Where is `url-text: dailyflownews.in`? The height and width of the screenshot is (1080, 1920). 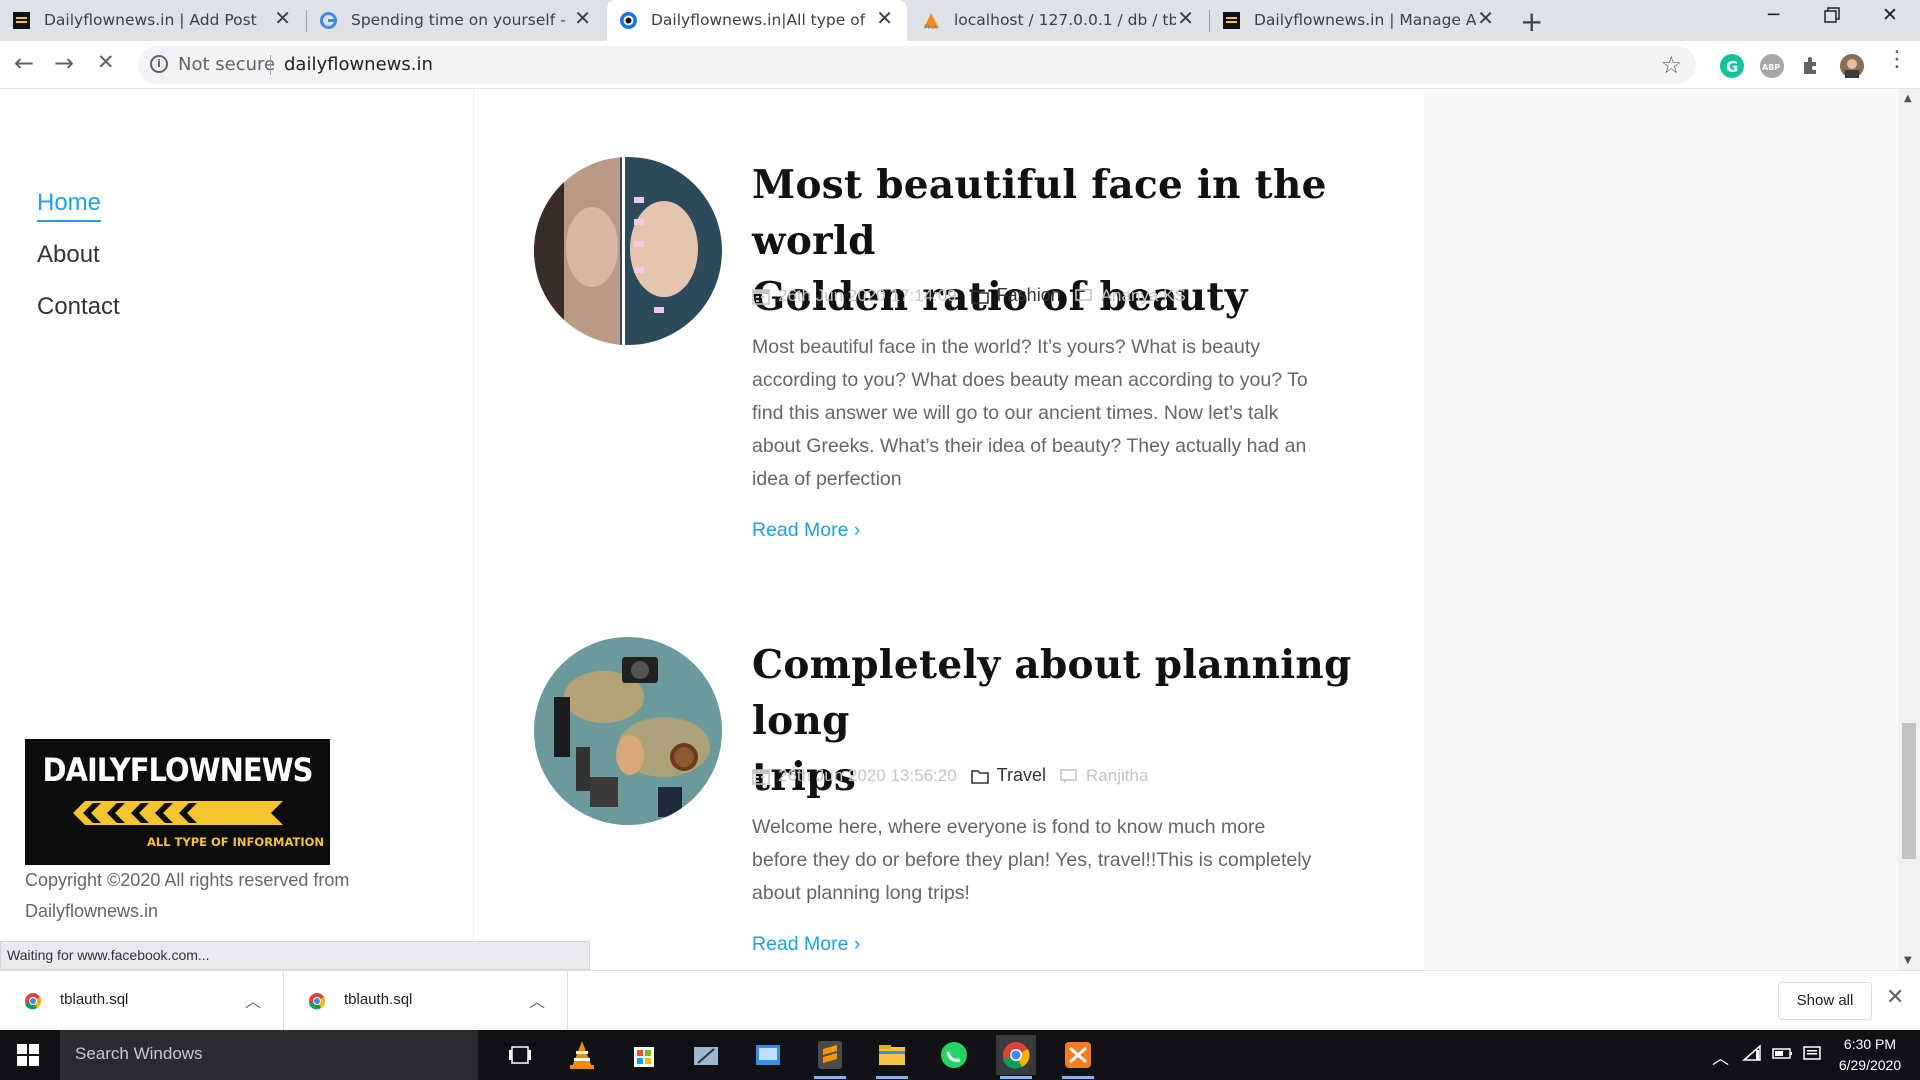
url-text: dailyflownews.in is located at coordinates (358, 64).